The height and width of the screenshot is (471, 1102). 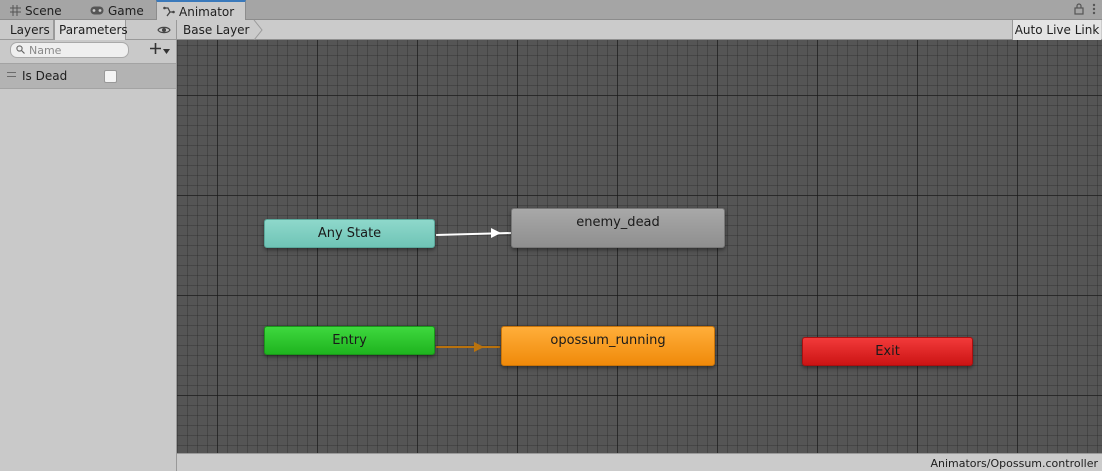 I want to click on lock-icon, so click(x=1079, y=10).